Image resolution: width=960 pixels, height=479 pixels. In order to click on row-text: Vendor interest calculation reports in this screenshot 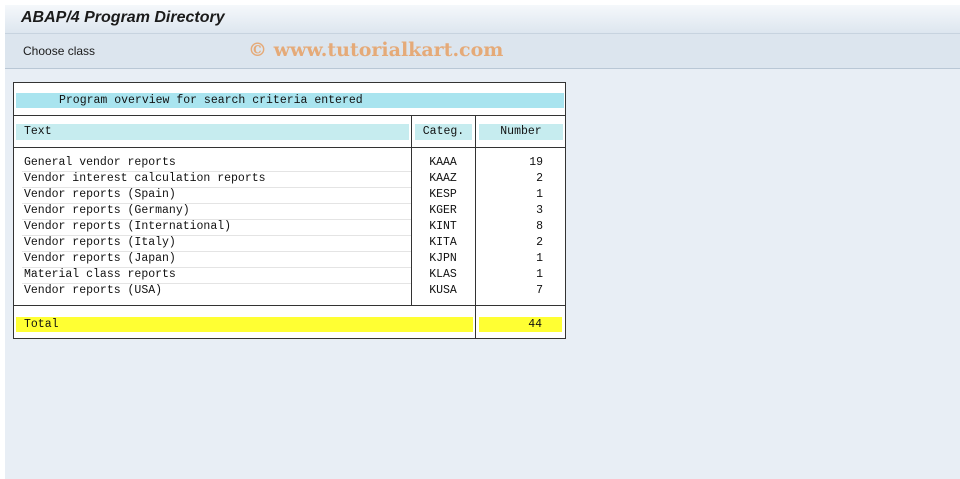, I will do `click(145, 178)`.